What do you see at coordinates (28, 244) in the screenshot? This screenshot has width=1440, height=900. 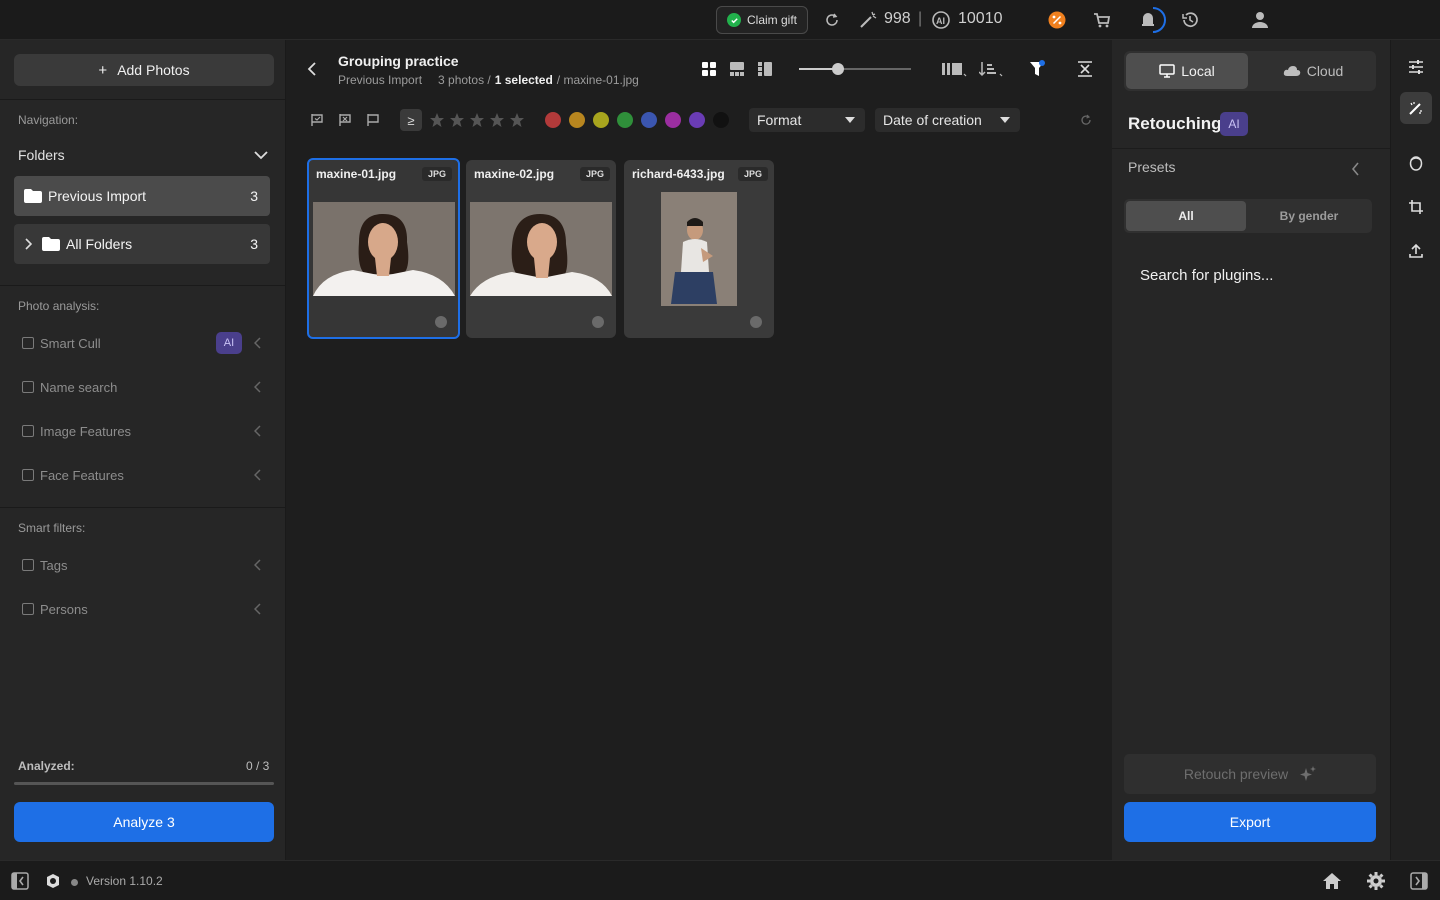 I see `chevron-right-icon` at bounding box center [28, 244].